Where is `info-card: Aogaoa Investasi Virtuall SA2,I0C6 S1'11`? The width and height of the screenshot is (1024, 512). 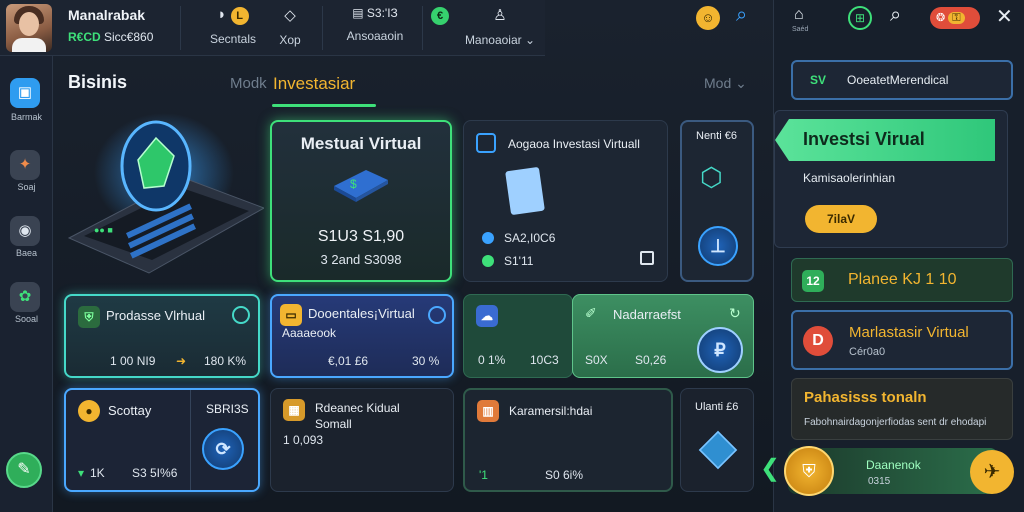 info-card: Aogaoa Investasi Virtuall SA2,I0C6 S1'11 is located at coordinates (565, 201).